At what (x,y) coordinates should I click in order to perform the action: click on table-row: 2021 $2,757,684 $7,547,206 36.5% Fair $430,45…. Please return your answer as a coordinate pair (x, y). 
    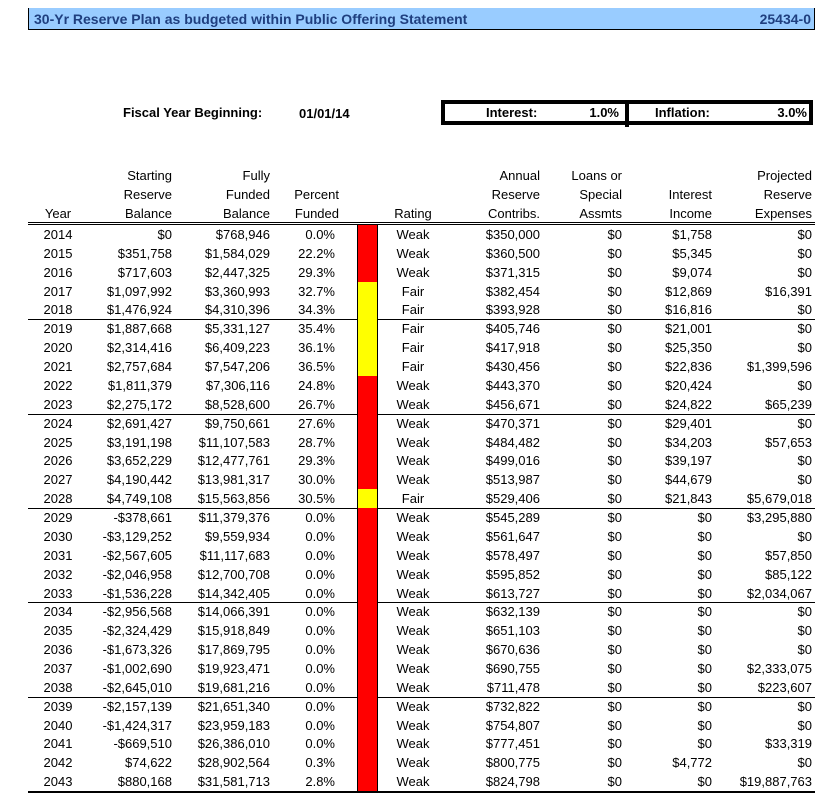
    Looking at the image, I should click on (418, 366).